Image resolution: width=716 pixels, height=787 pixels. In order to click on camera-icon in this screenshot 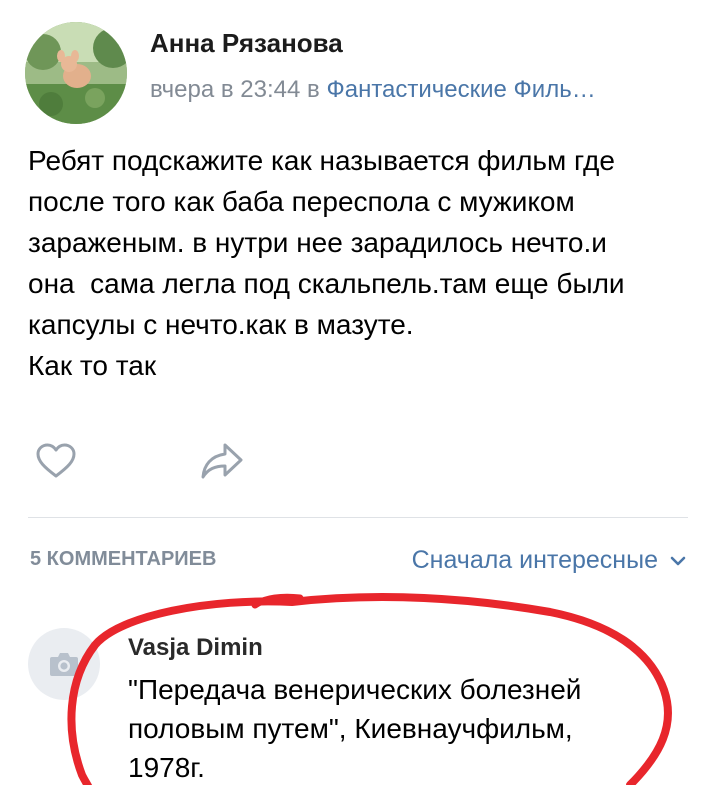, I will do `click(64, 664)`.